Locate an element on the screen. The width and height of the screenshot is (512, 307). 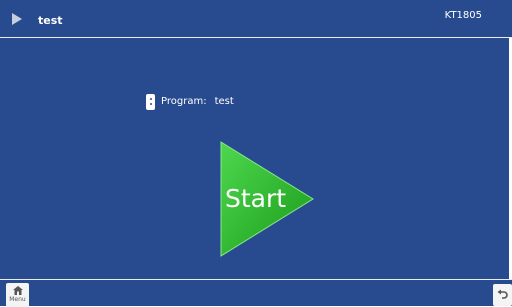
program-label: Program: is located at coordinates (184, 101).